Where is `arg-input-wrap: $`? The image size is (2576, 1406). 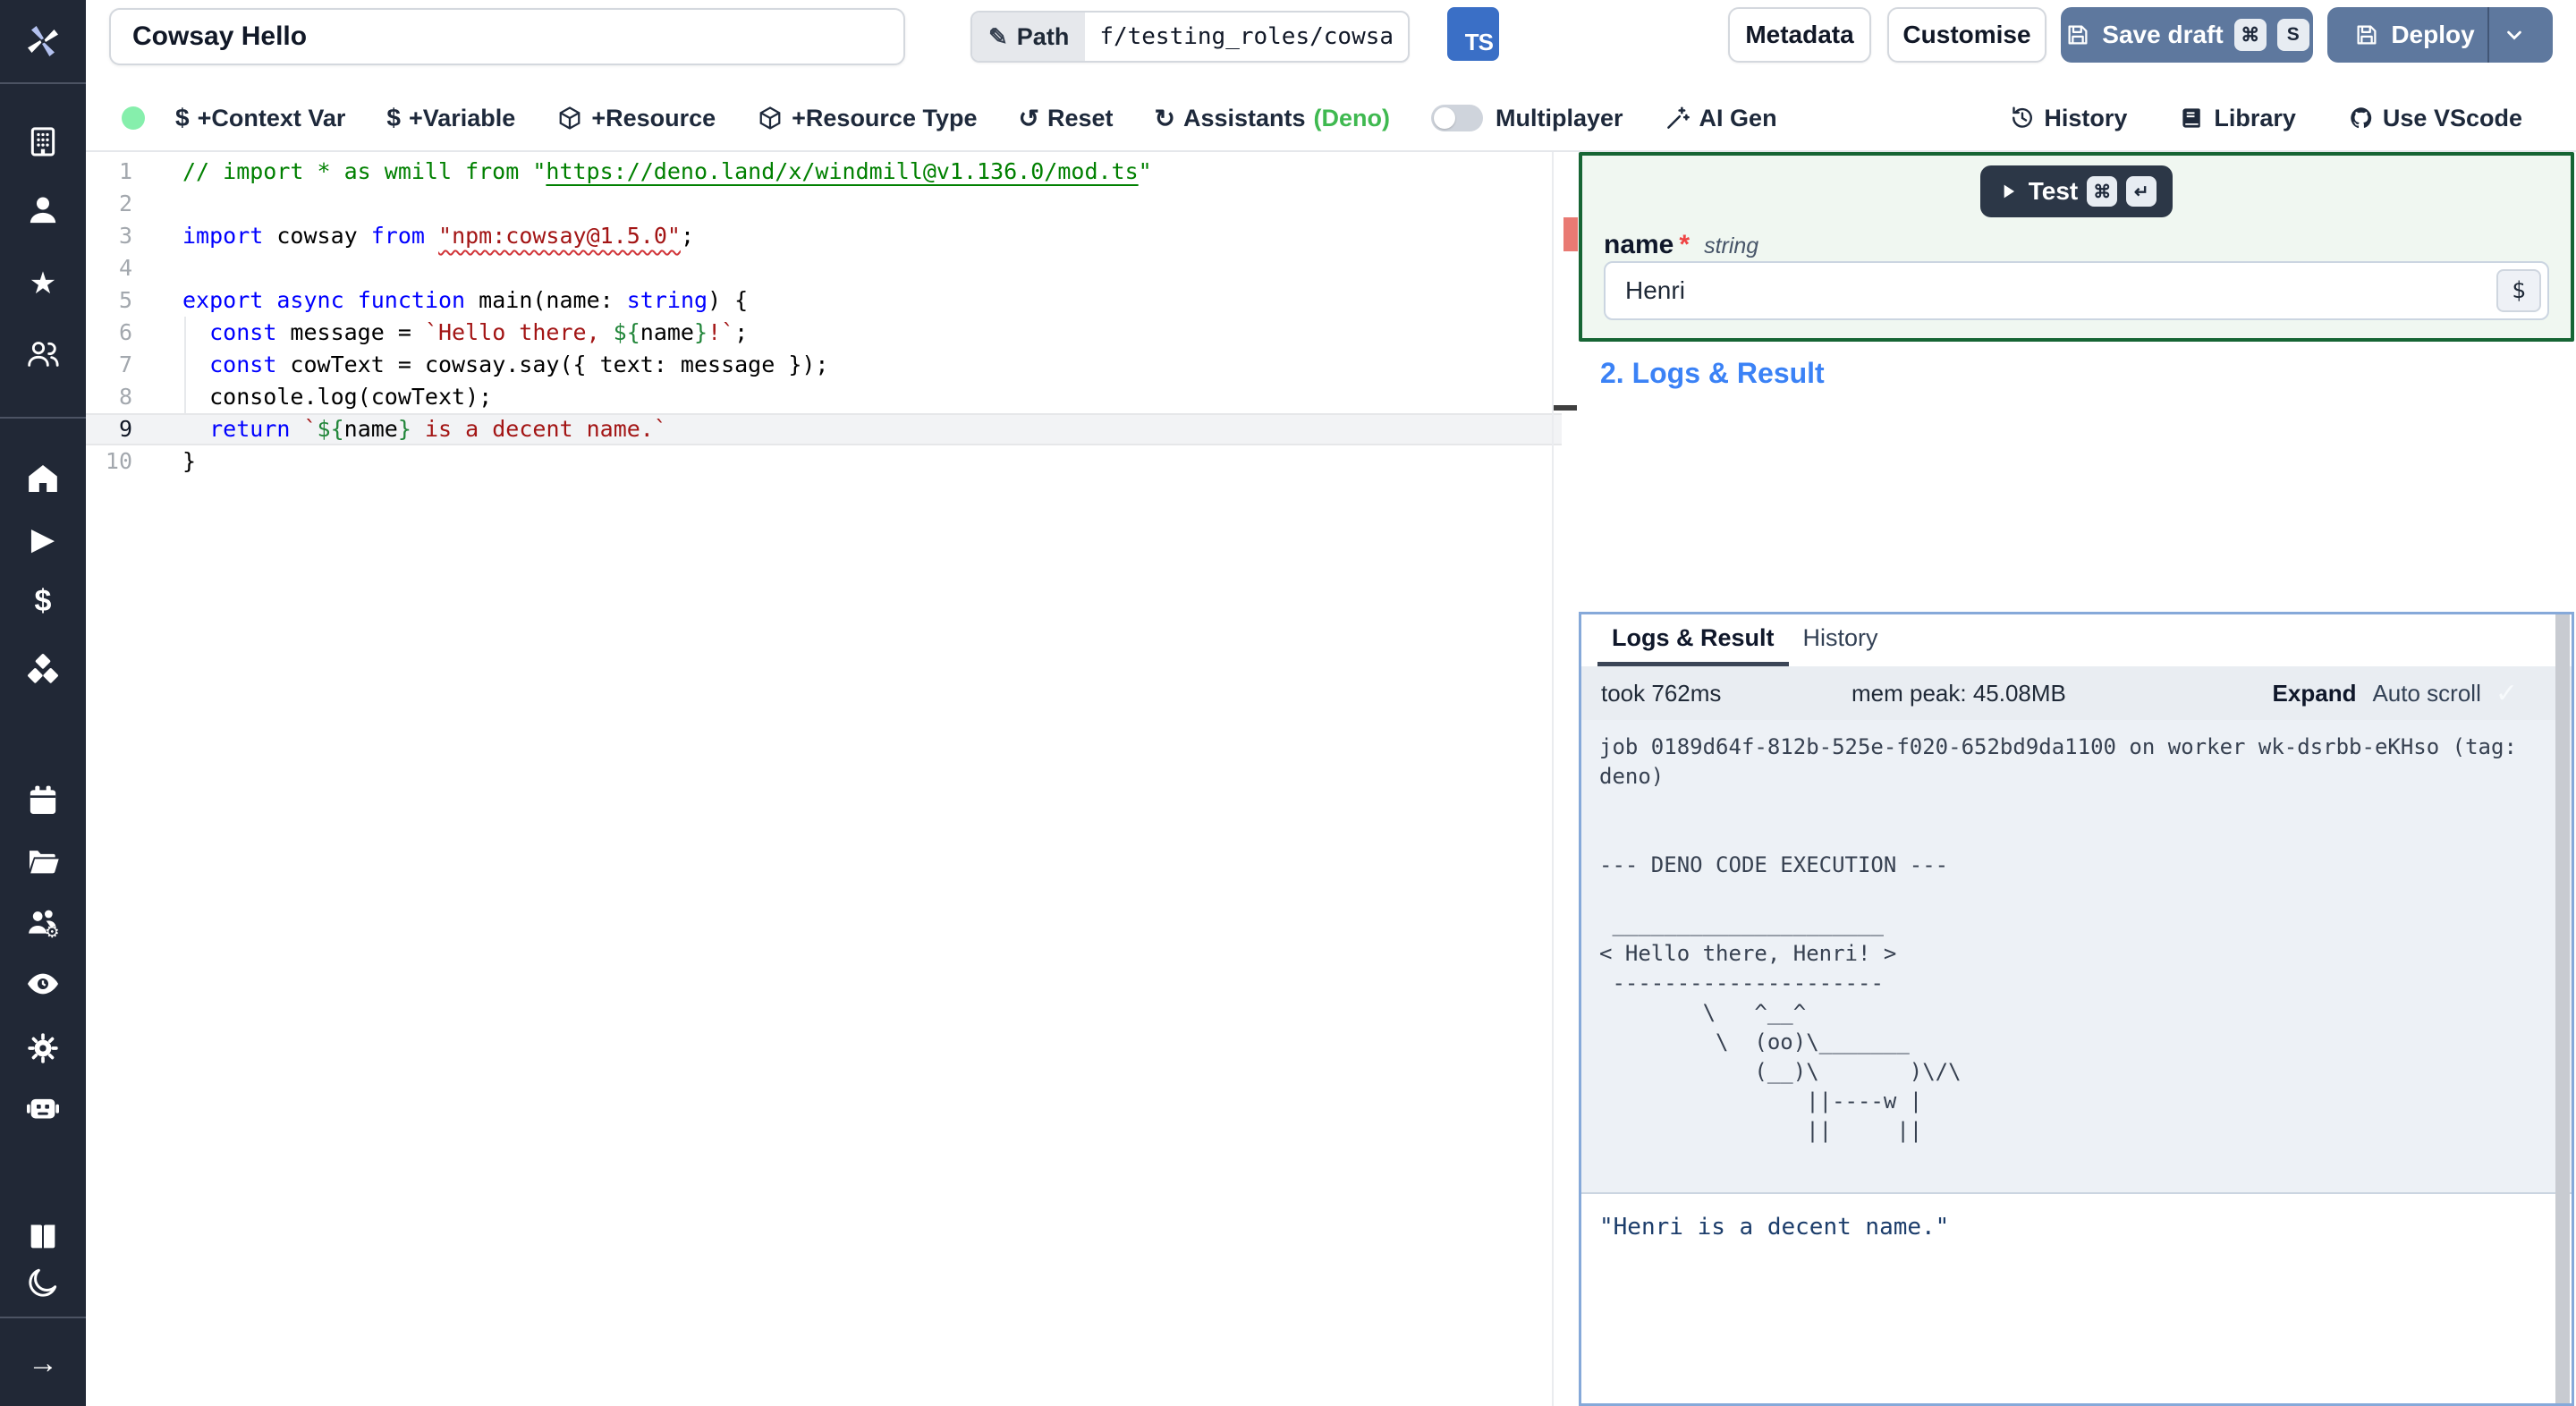
arg-input-wrap: $ is located at coordinates (2076, 291).